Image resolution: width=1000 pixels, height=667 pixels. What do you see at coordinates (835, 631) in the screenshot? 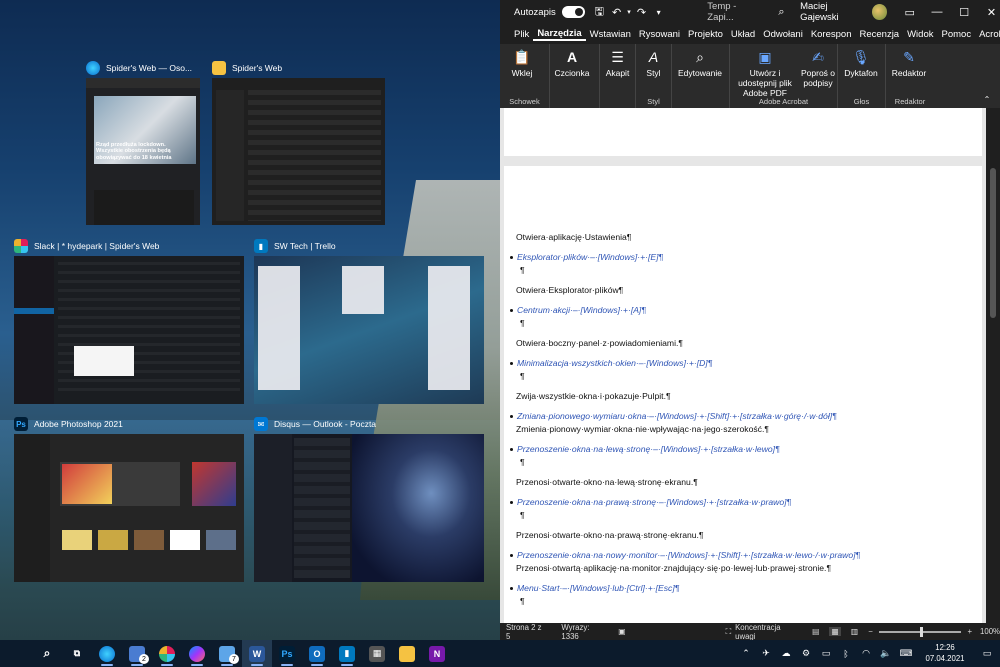
I see `print-layout-icon: ▦` at bounding box center [835, 631].